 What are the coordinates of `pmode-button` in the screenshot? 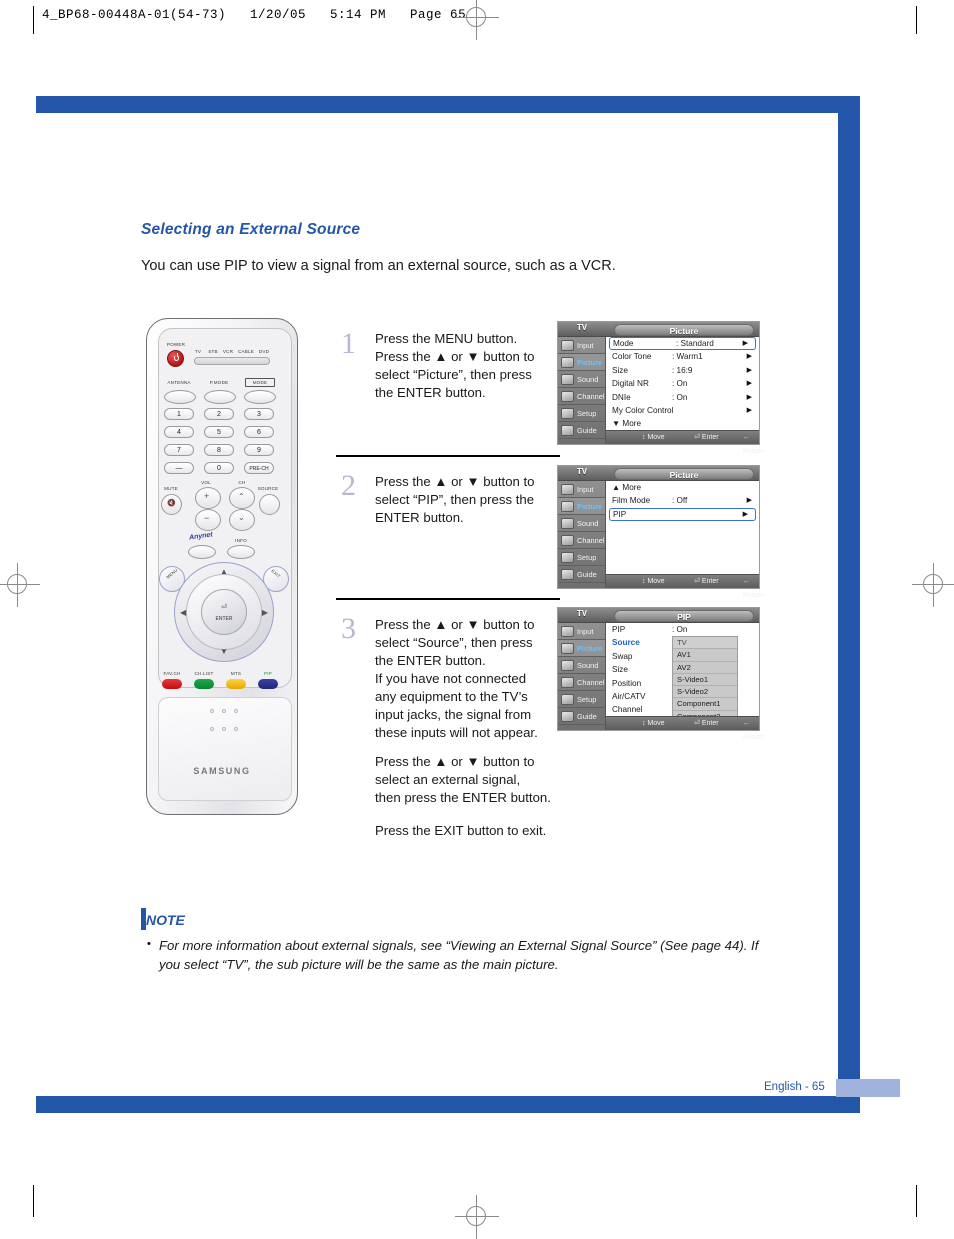 It's located at (220, 397).